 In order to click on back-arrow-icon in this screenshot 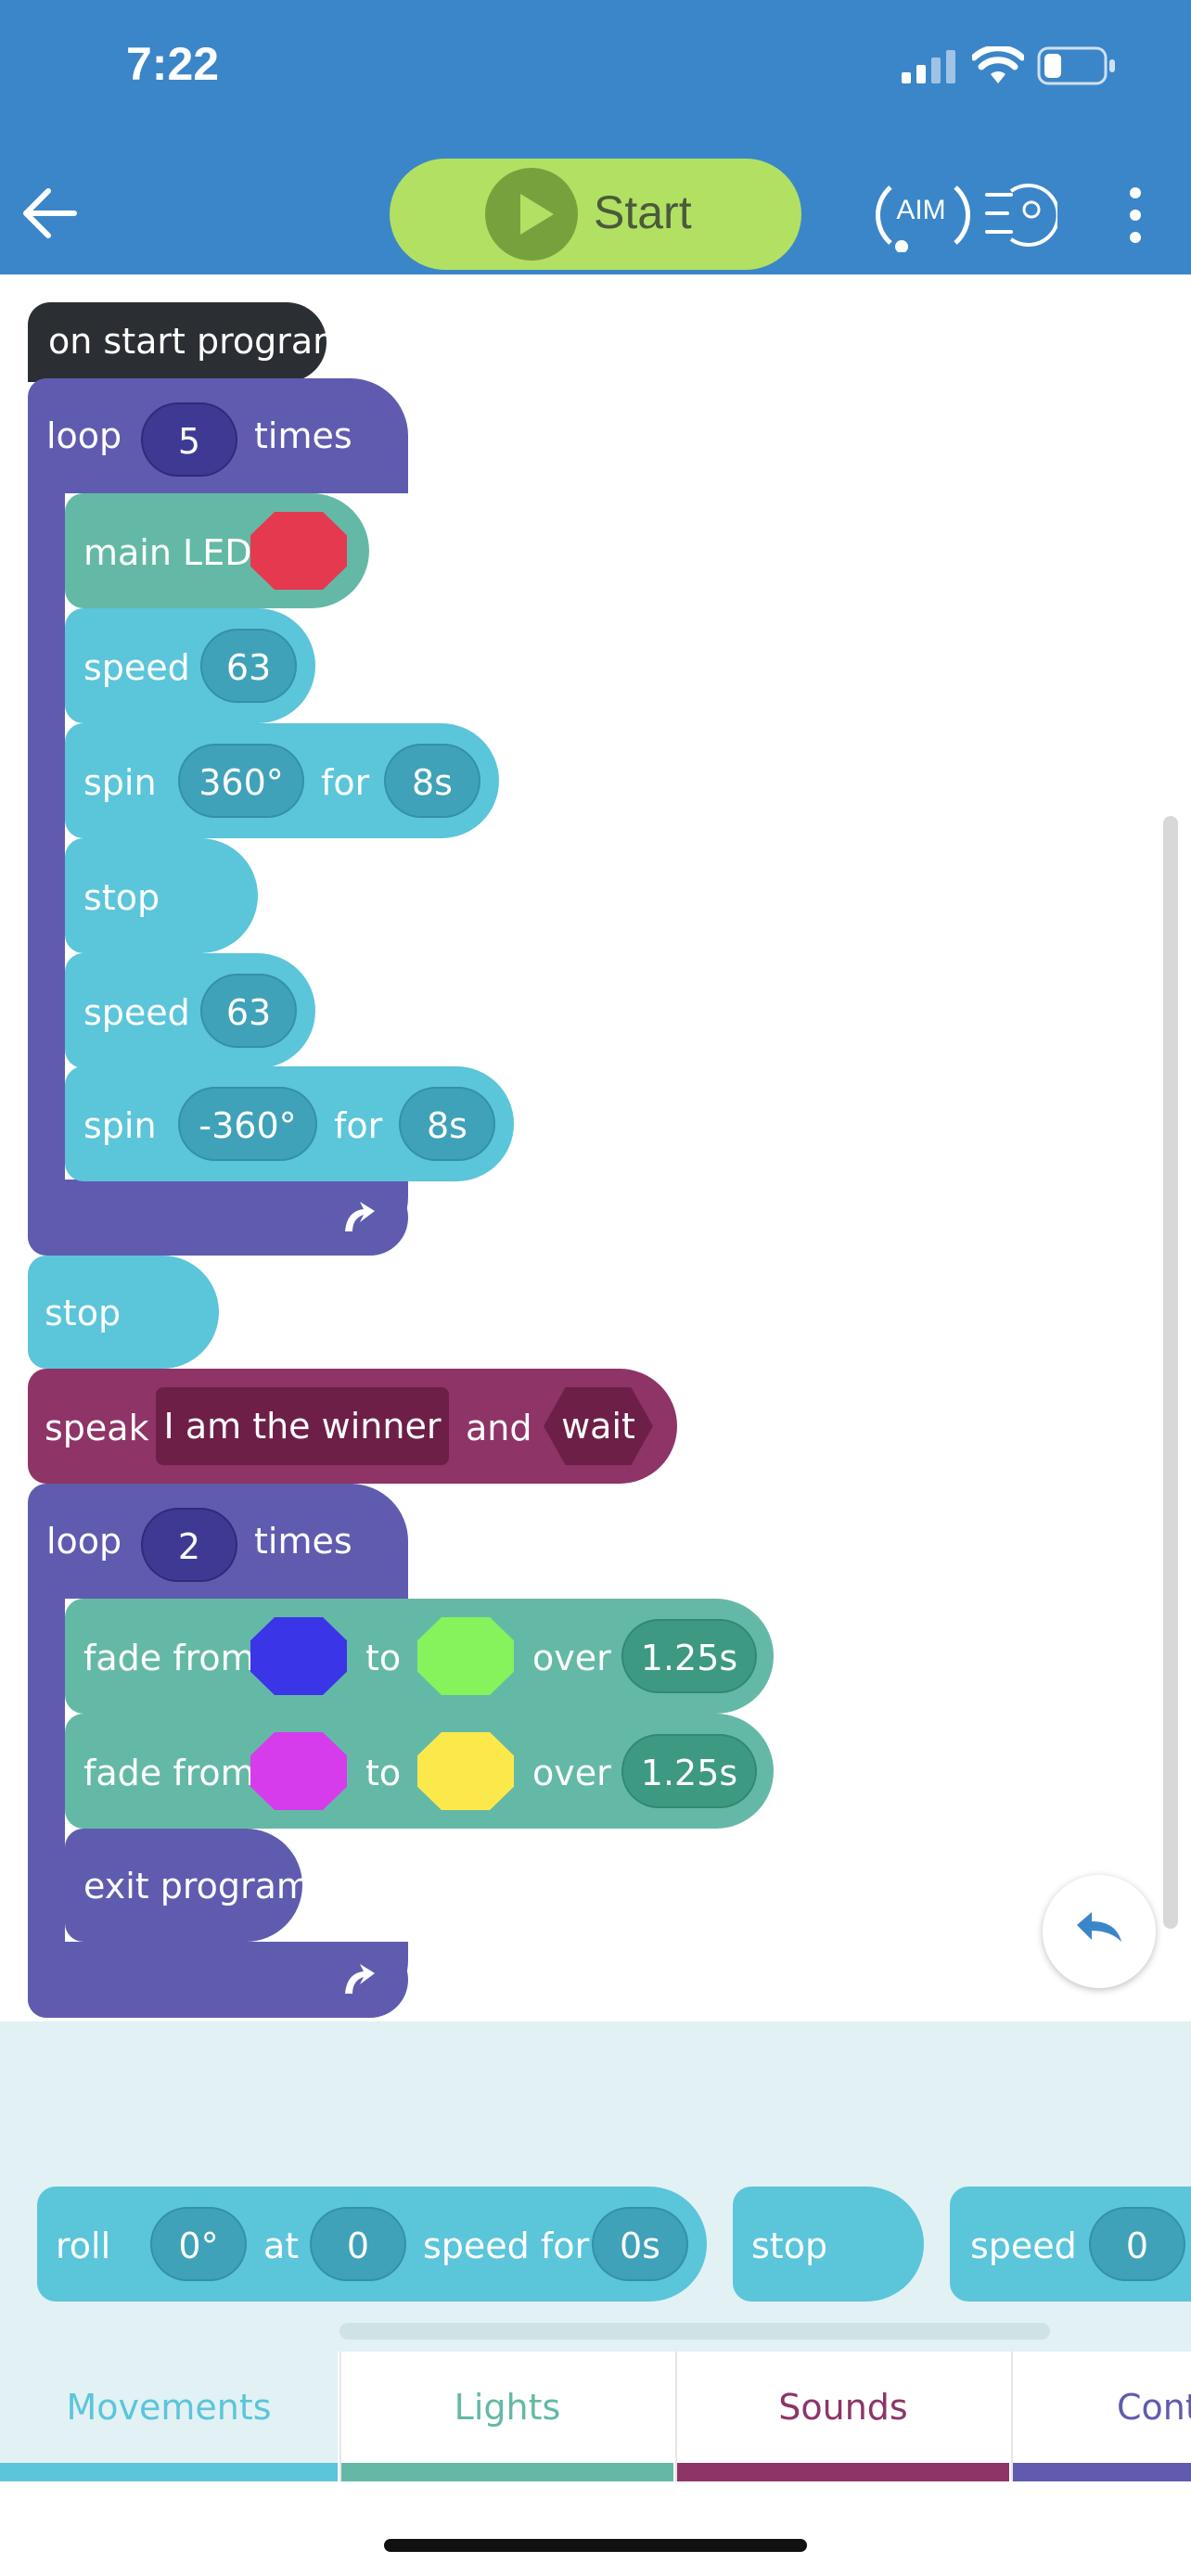, I will do `click(50, 213)`.